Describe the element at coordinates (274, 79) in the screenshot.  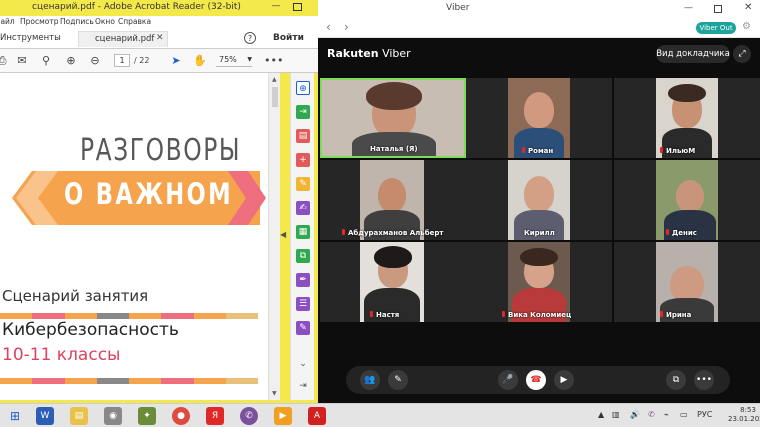
I see `scroll-up-icon: ▲` at that location.